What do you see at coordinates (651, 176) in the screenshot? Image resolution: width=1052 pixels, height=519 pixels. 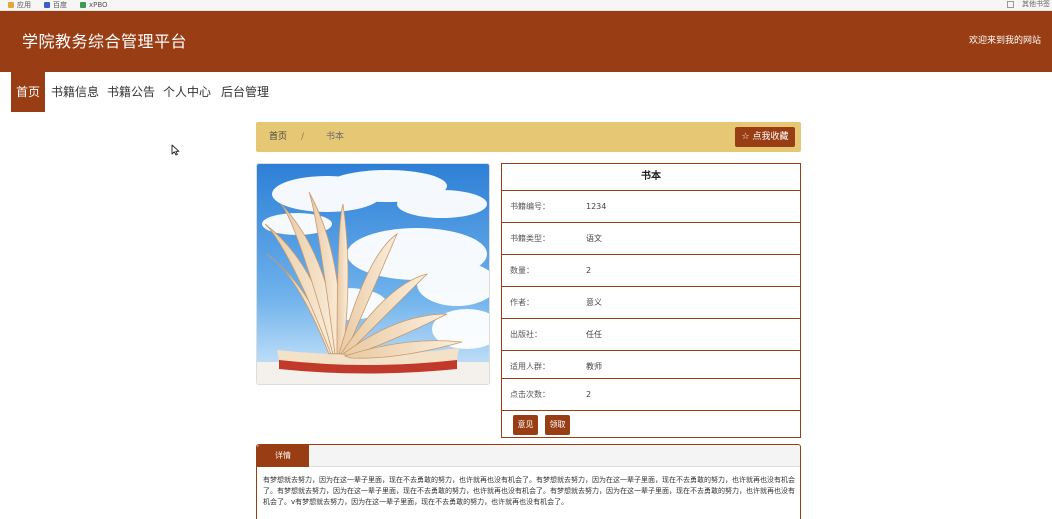 I see `book-title: 书本` at bounding box center [651, 176].